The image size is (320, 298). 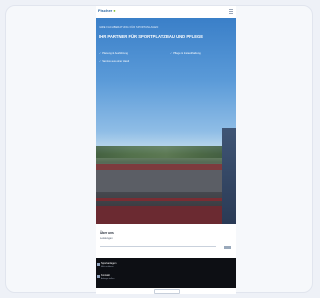 I want to click on bottom-button, so click(x=167, y=291).